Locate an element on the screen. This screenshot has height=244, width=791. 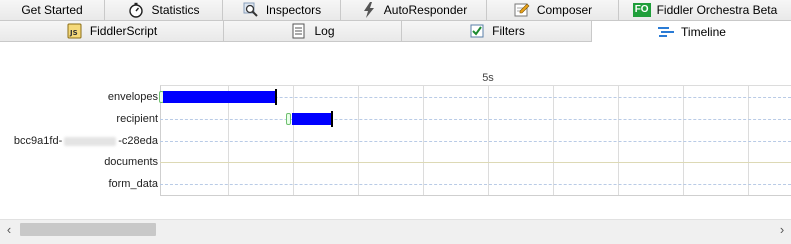
tab-statistics: Statistics is located at coordinates (164, 10).